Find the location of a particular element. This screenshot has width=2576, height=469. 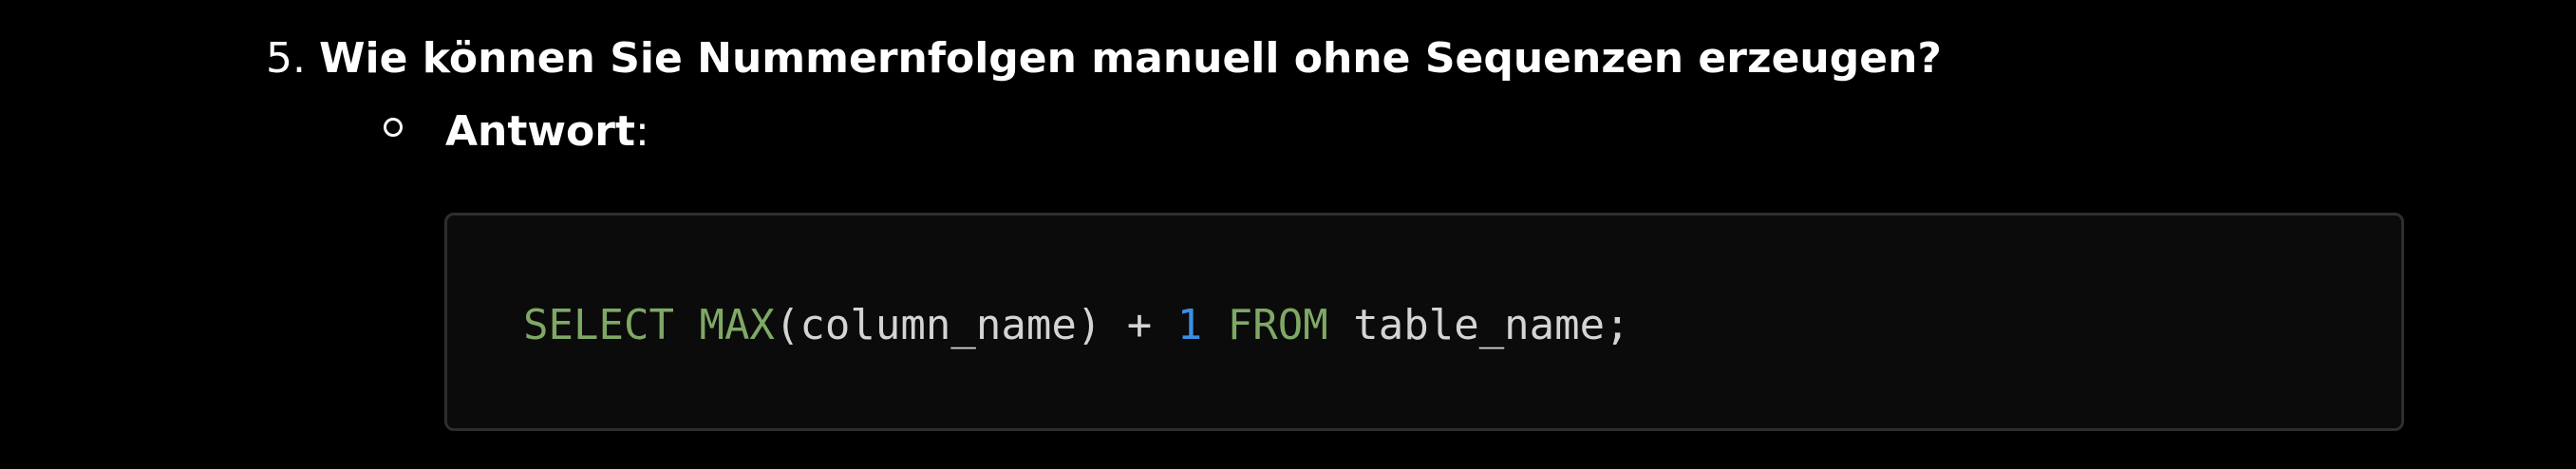

code-keyword-from: FROM is located at coordinates (1277, 325).